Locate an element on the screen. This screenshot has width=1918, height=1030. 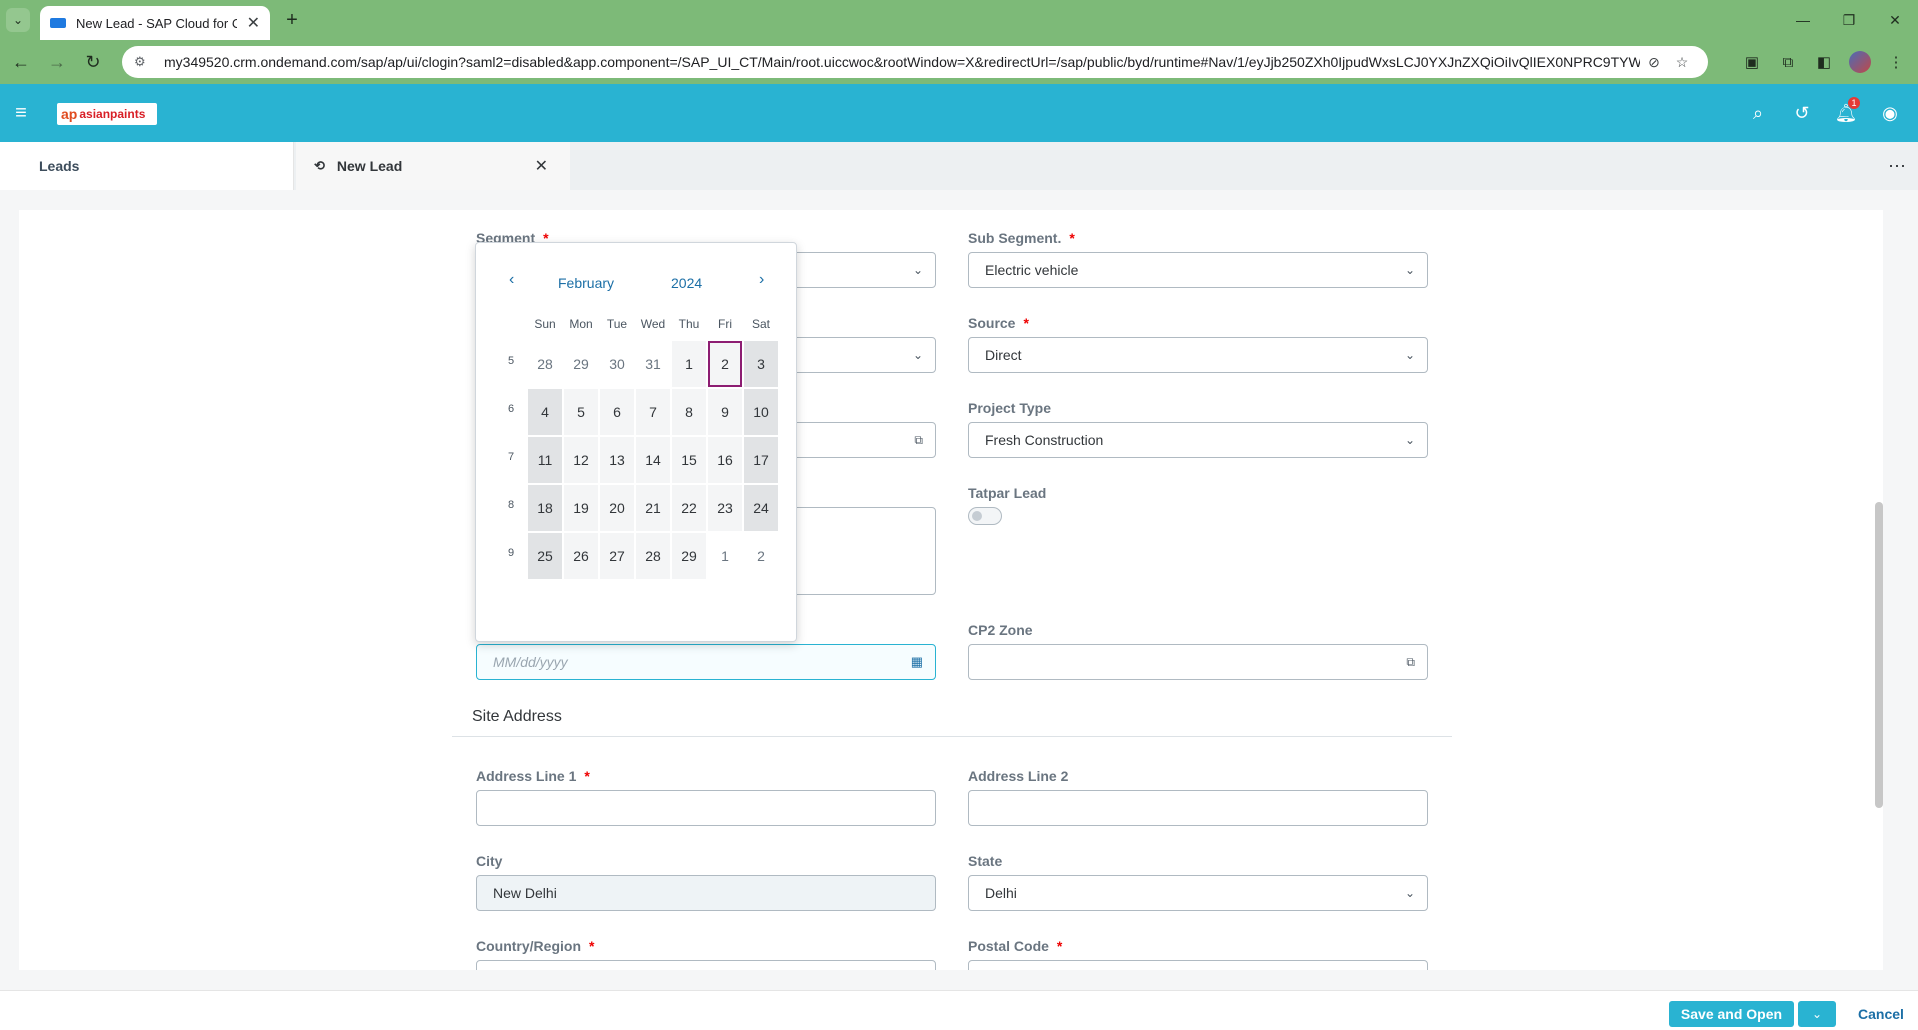
new-tab-button: + is located at coordinates (292, 20).